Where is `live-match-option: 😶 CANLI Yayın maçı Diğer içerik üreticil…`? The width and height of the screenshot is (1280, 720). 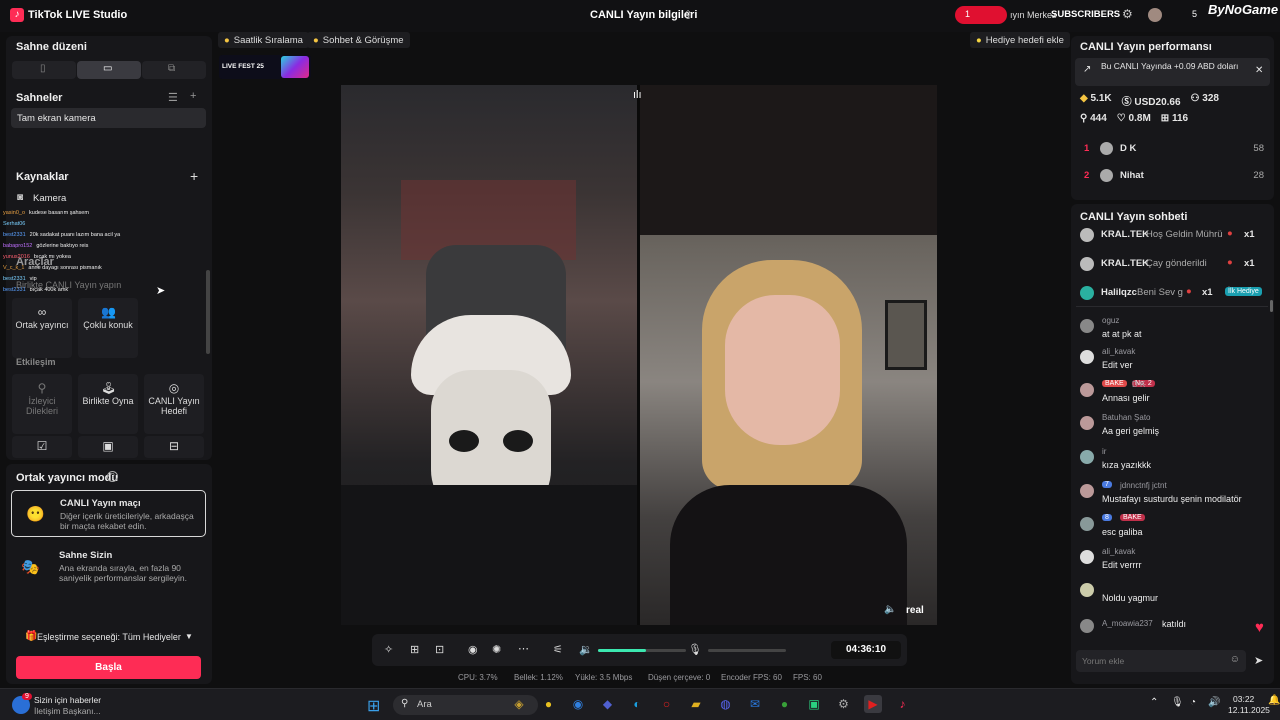 live-match-option: 😶 CANLI Yayın maçı Diğer içerik üreticil… is located at coordinates (108, 513).